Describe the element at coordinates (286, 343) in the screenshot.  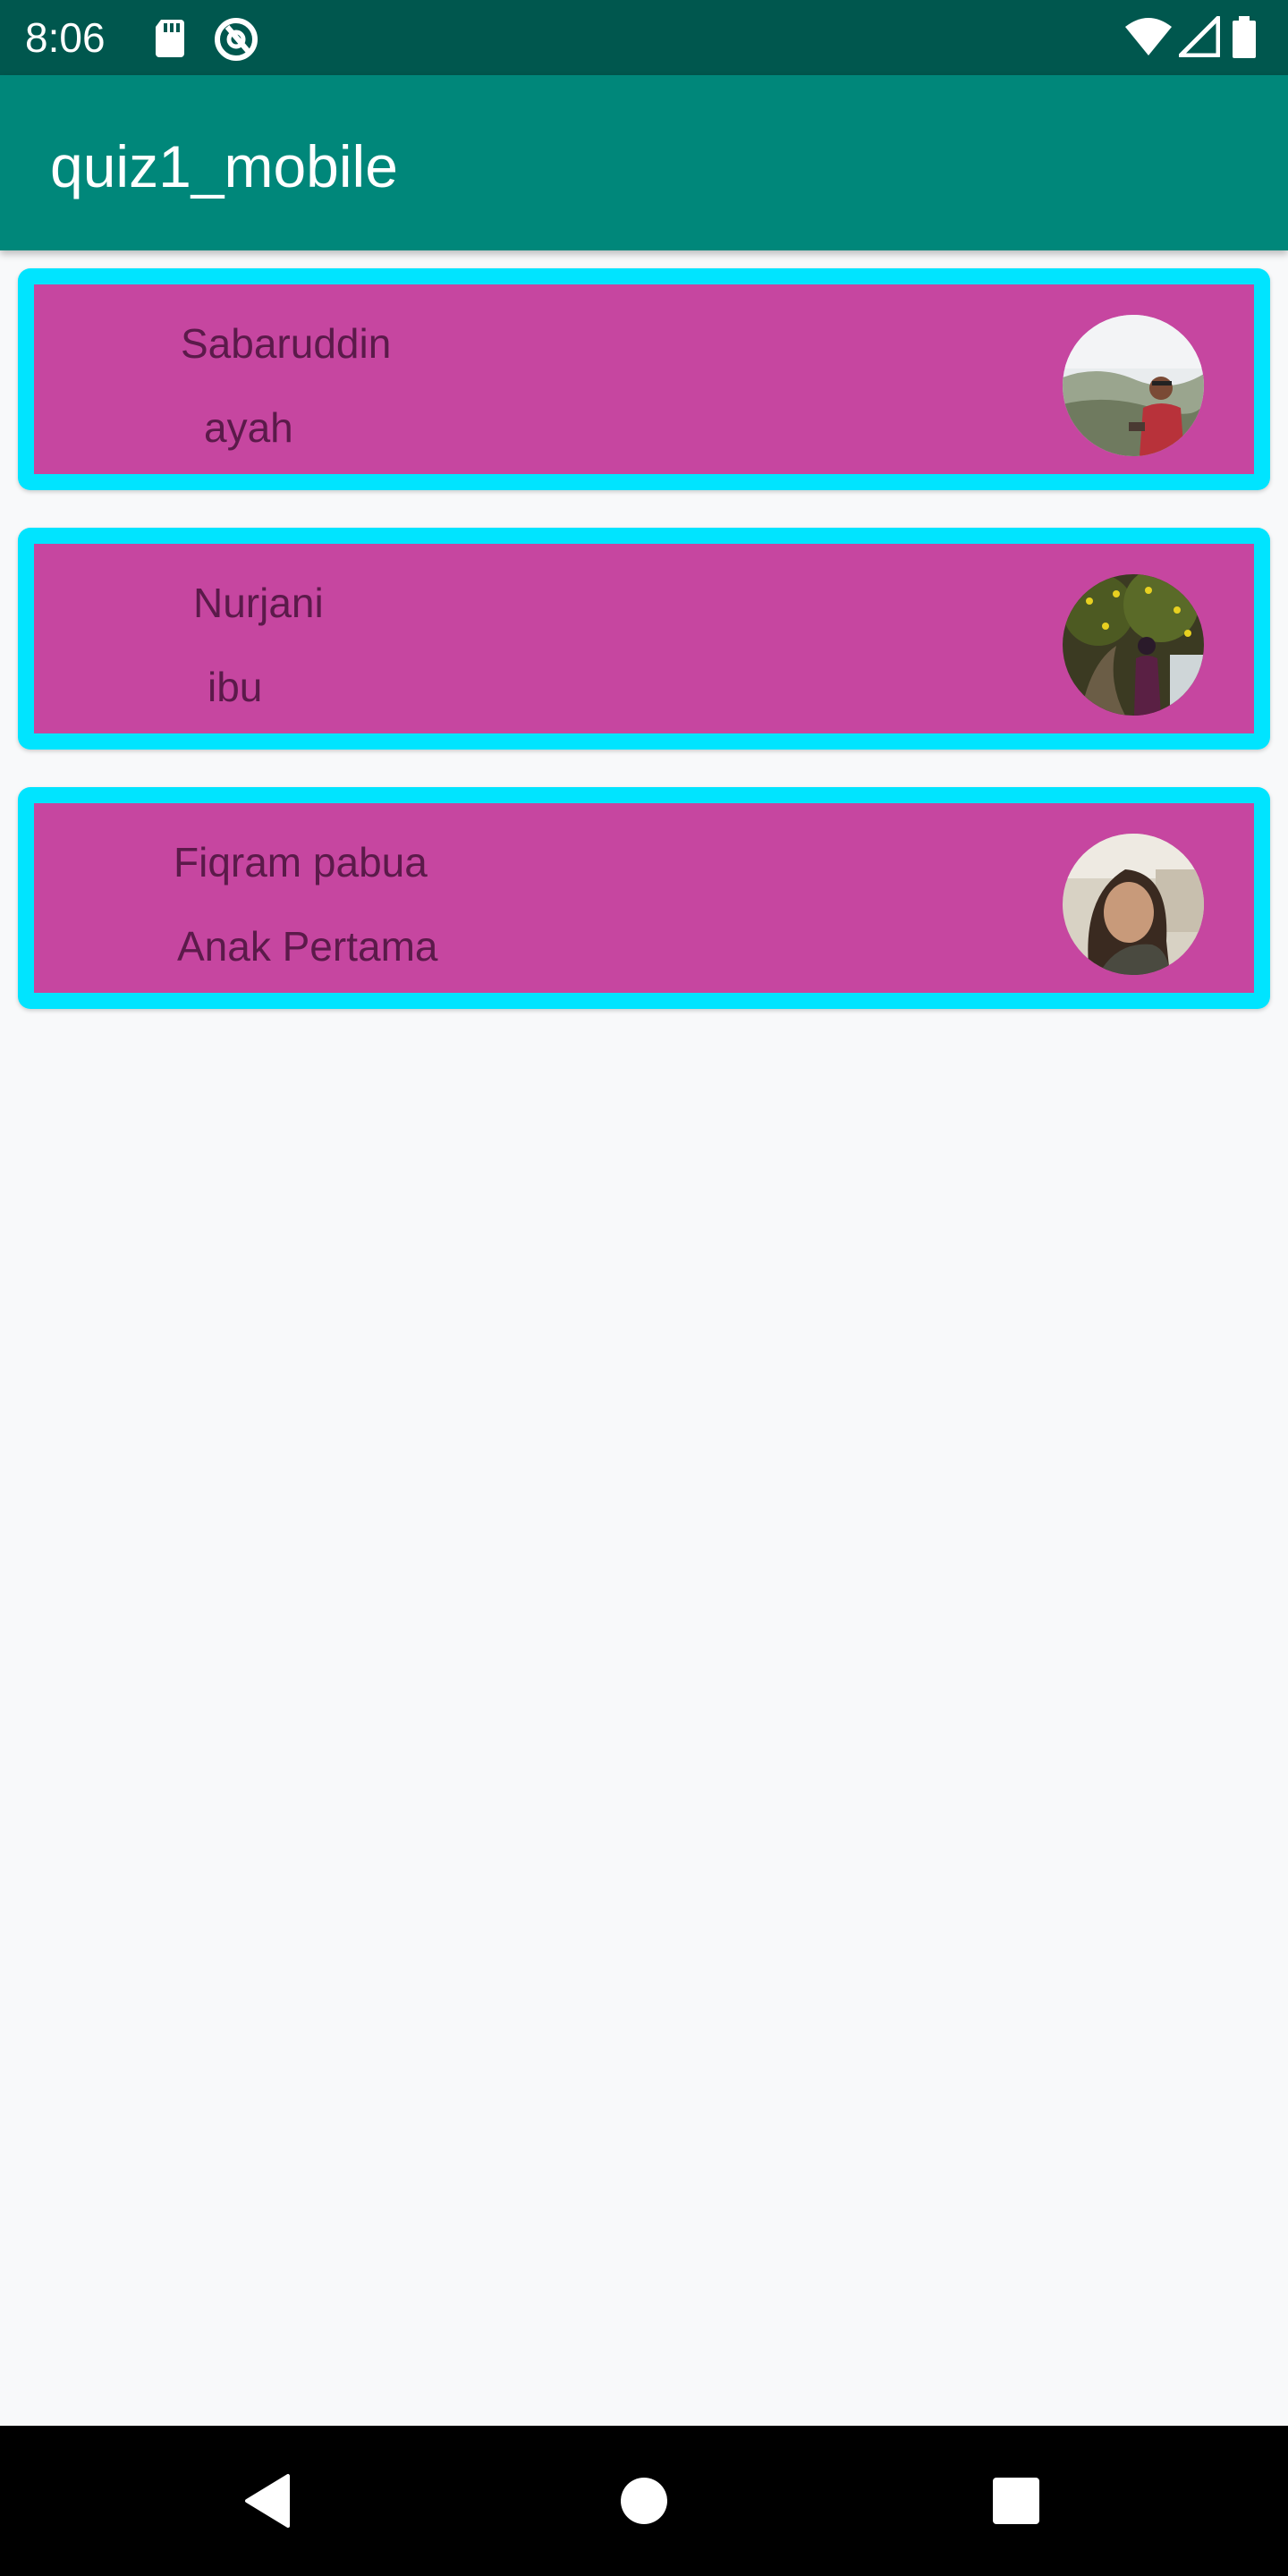
I see `contact-name: Sabaruddin` at that location.